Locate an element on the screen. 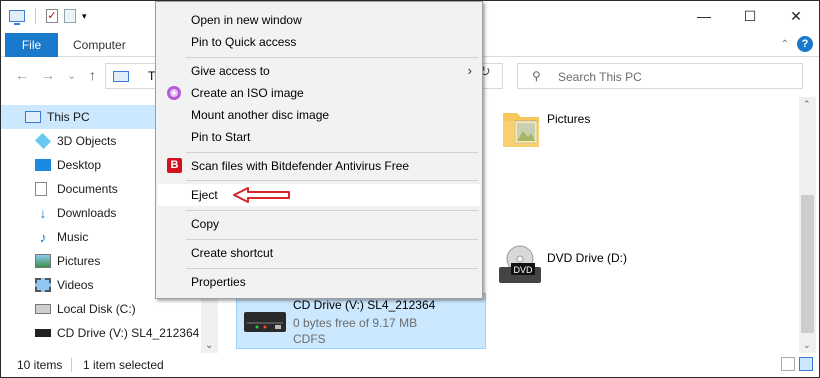  back-button: ← is located at coordinates (22, 75).